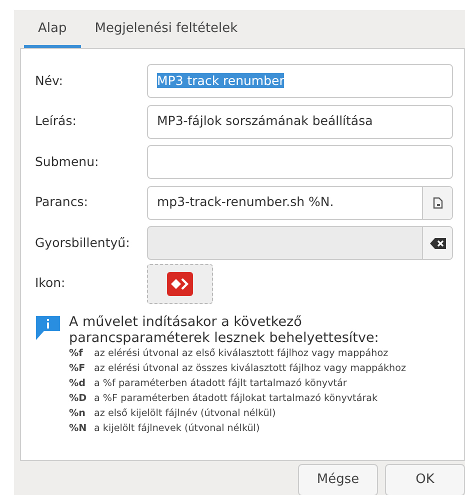  I want to click on field-label: Név:, so click(49, 81).